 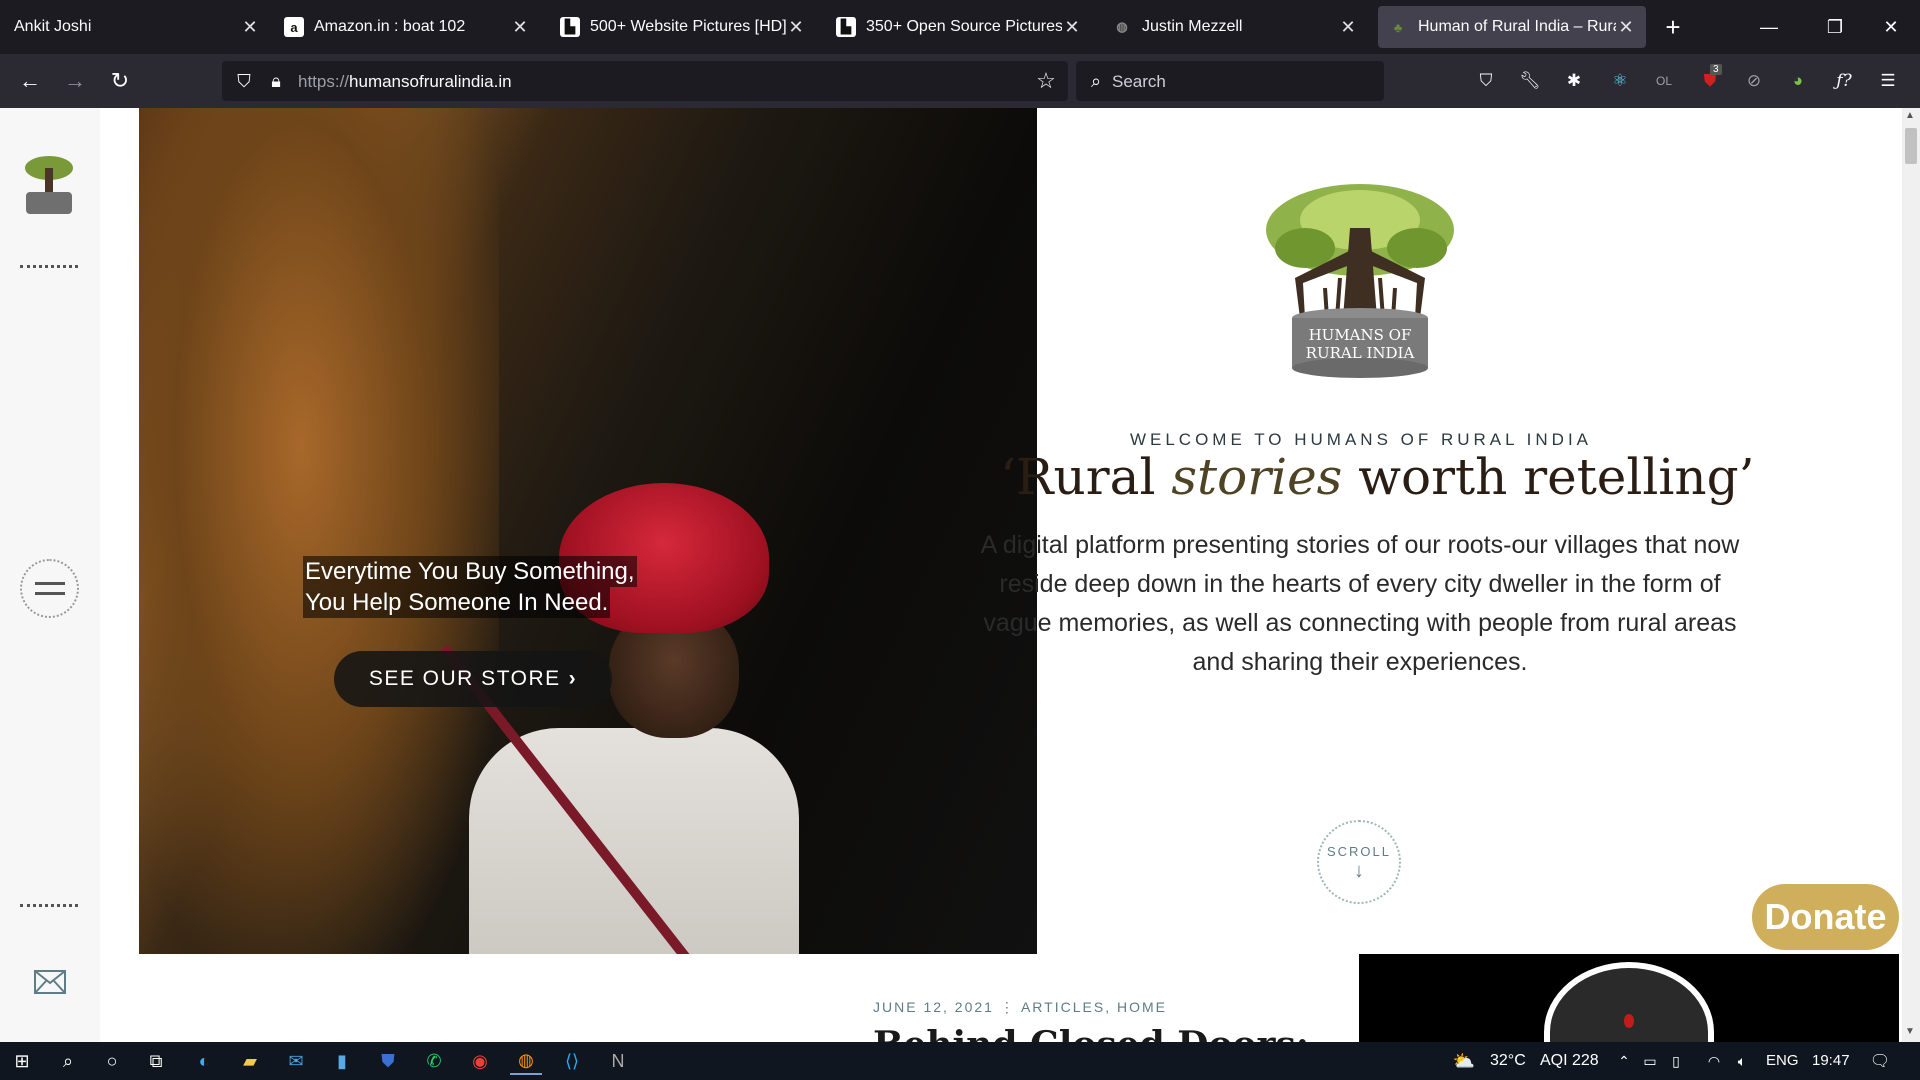 What do you see at coordinates (407, 27) in the screenshot?
I see `tab-amazon: a Amazon.in : boat 102 ✕` at bounding box center [407, 27].